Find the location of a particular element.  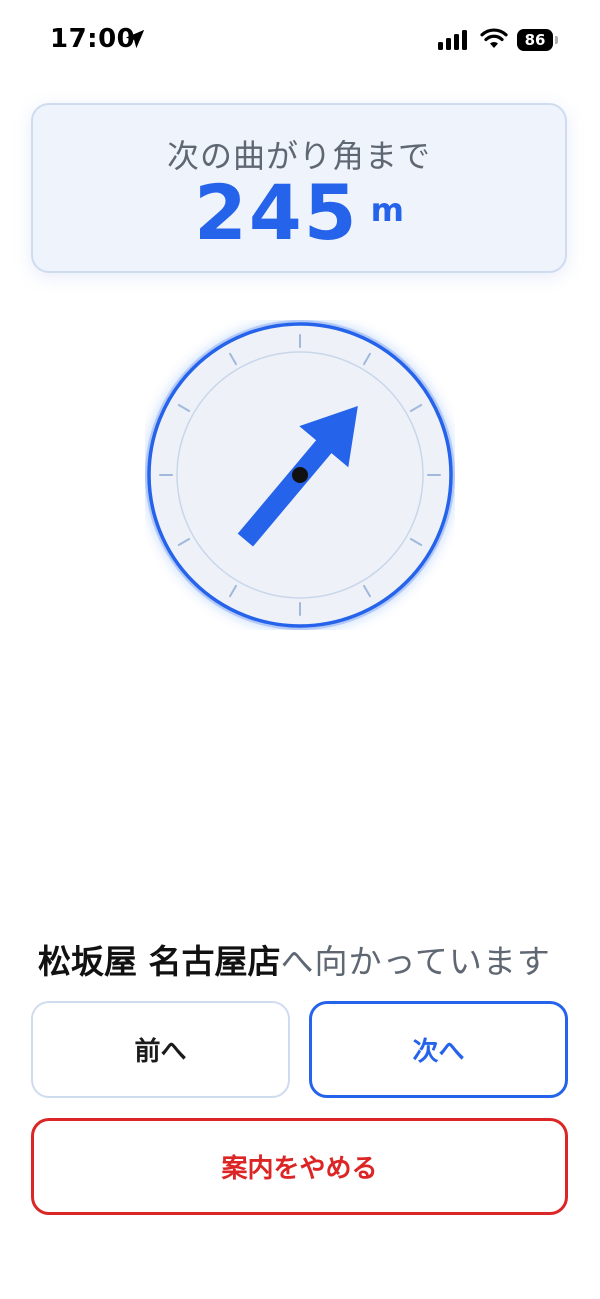

wifi-icon is located at coordinates (494, 38).